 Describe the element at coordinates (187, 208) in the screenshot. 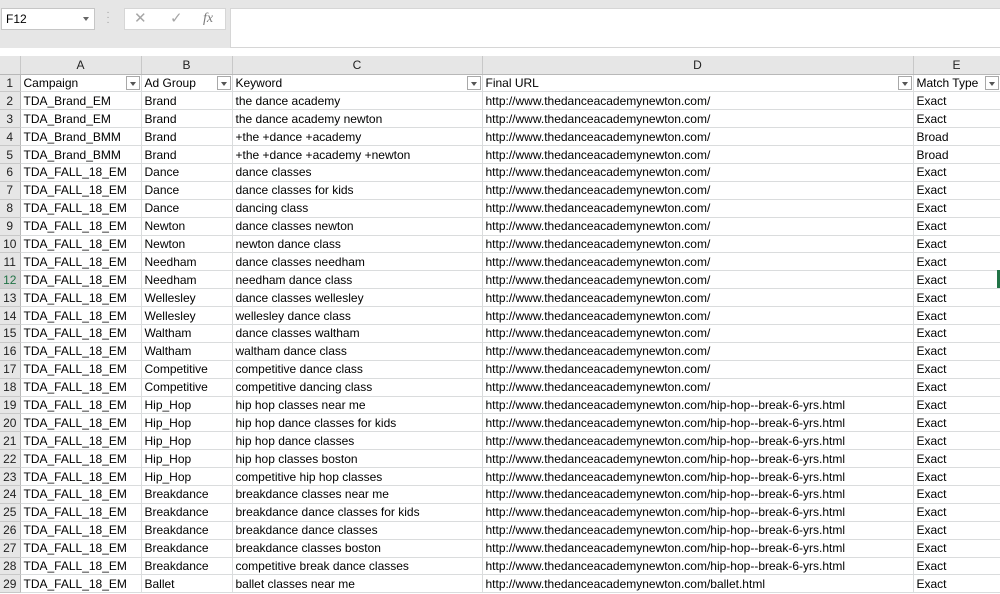

I see `ad-group-cell: Dance` at that location.